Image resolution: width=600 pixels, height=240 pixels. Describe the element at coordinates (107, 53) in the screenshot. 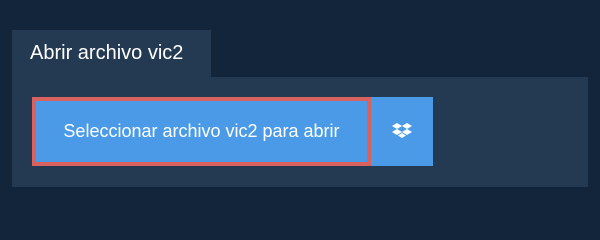

I see `tab-label: Abrir archivo vic2` at that location.